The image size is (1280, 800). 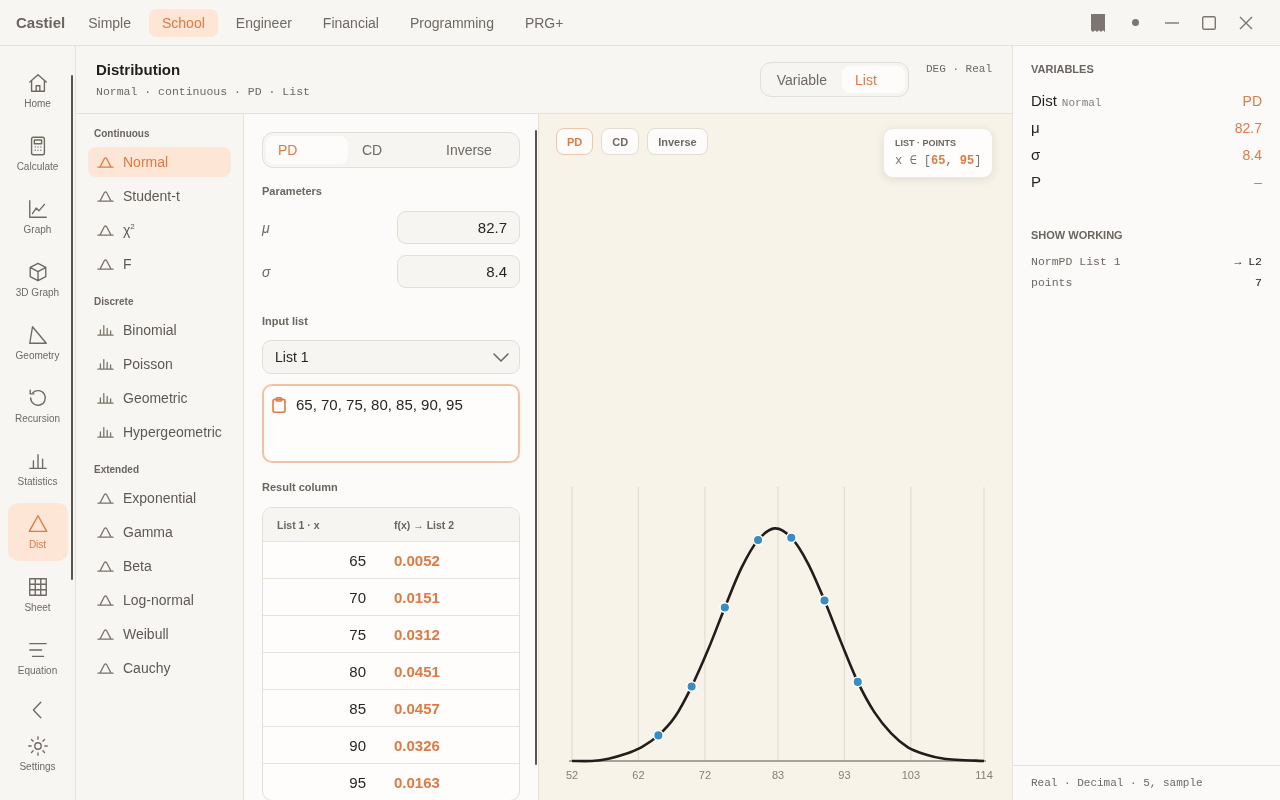 What do you see at coordinates (959, 69) in the screenshot?
I see `angle-mode-status: DEG · Real` at bounding box center [959, 69].